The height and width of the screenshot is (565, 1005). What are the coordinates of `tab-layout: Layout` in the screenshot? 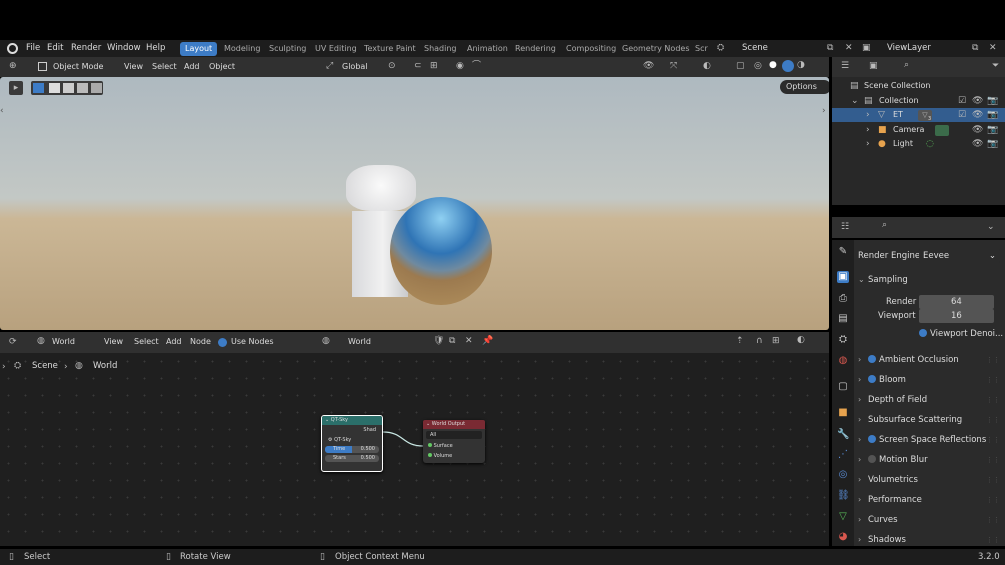 It's located at (199, 49).